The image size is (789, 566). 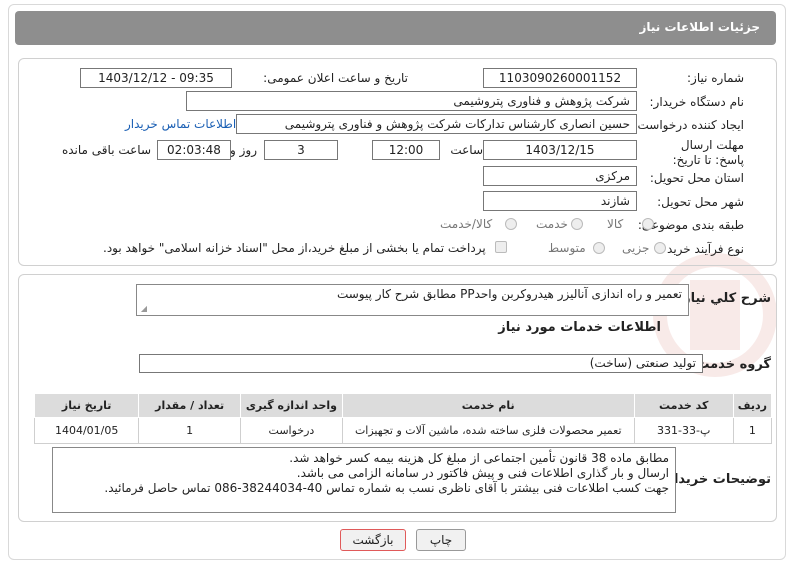 What do you see at coordinates (579, 327) in the screenshot?
I see `services-section-title: اطلاعات خدمات مورد نیاز` at bounding box center [579, 327].